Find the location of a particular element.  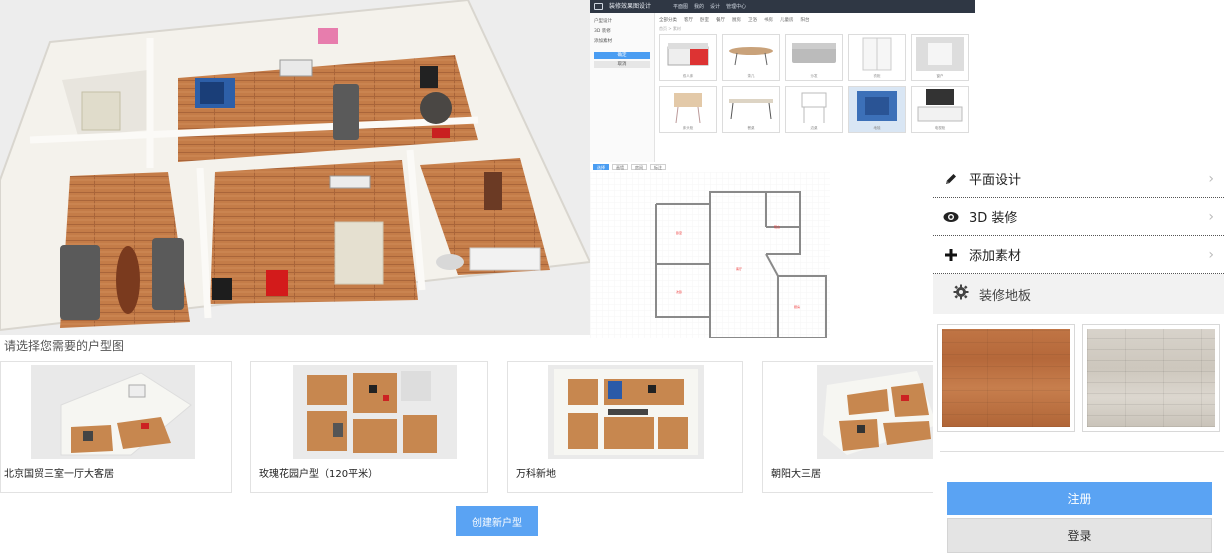

app-sidebar-item: 户型设计 is located at coordinates (622, 21).